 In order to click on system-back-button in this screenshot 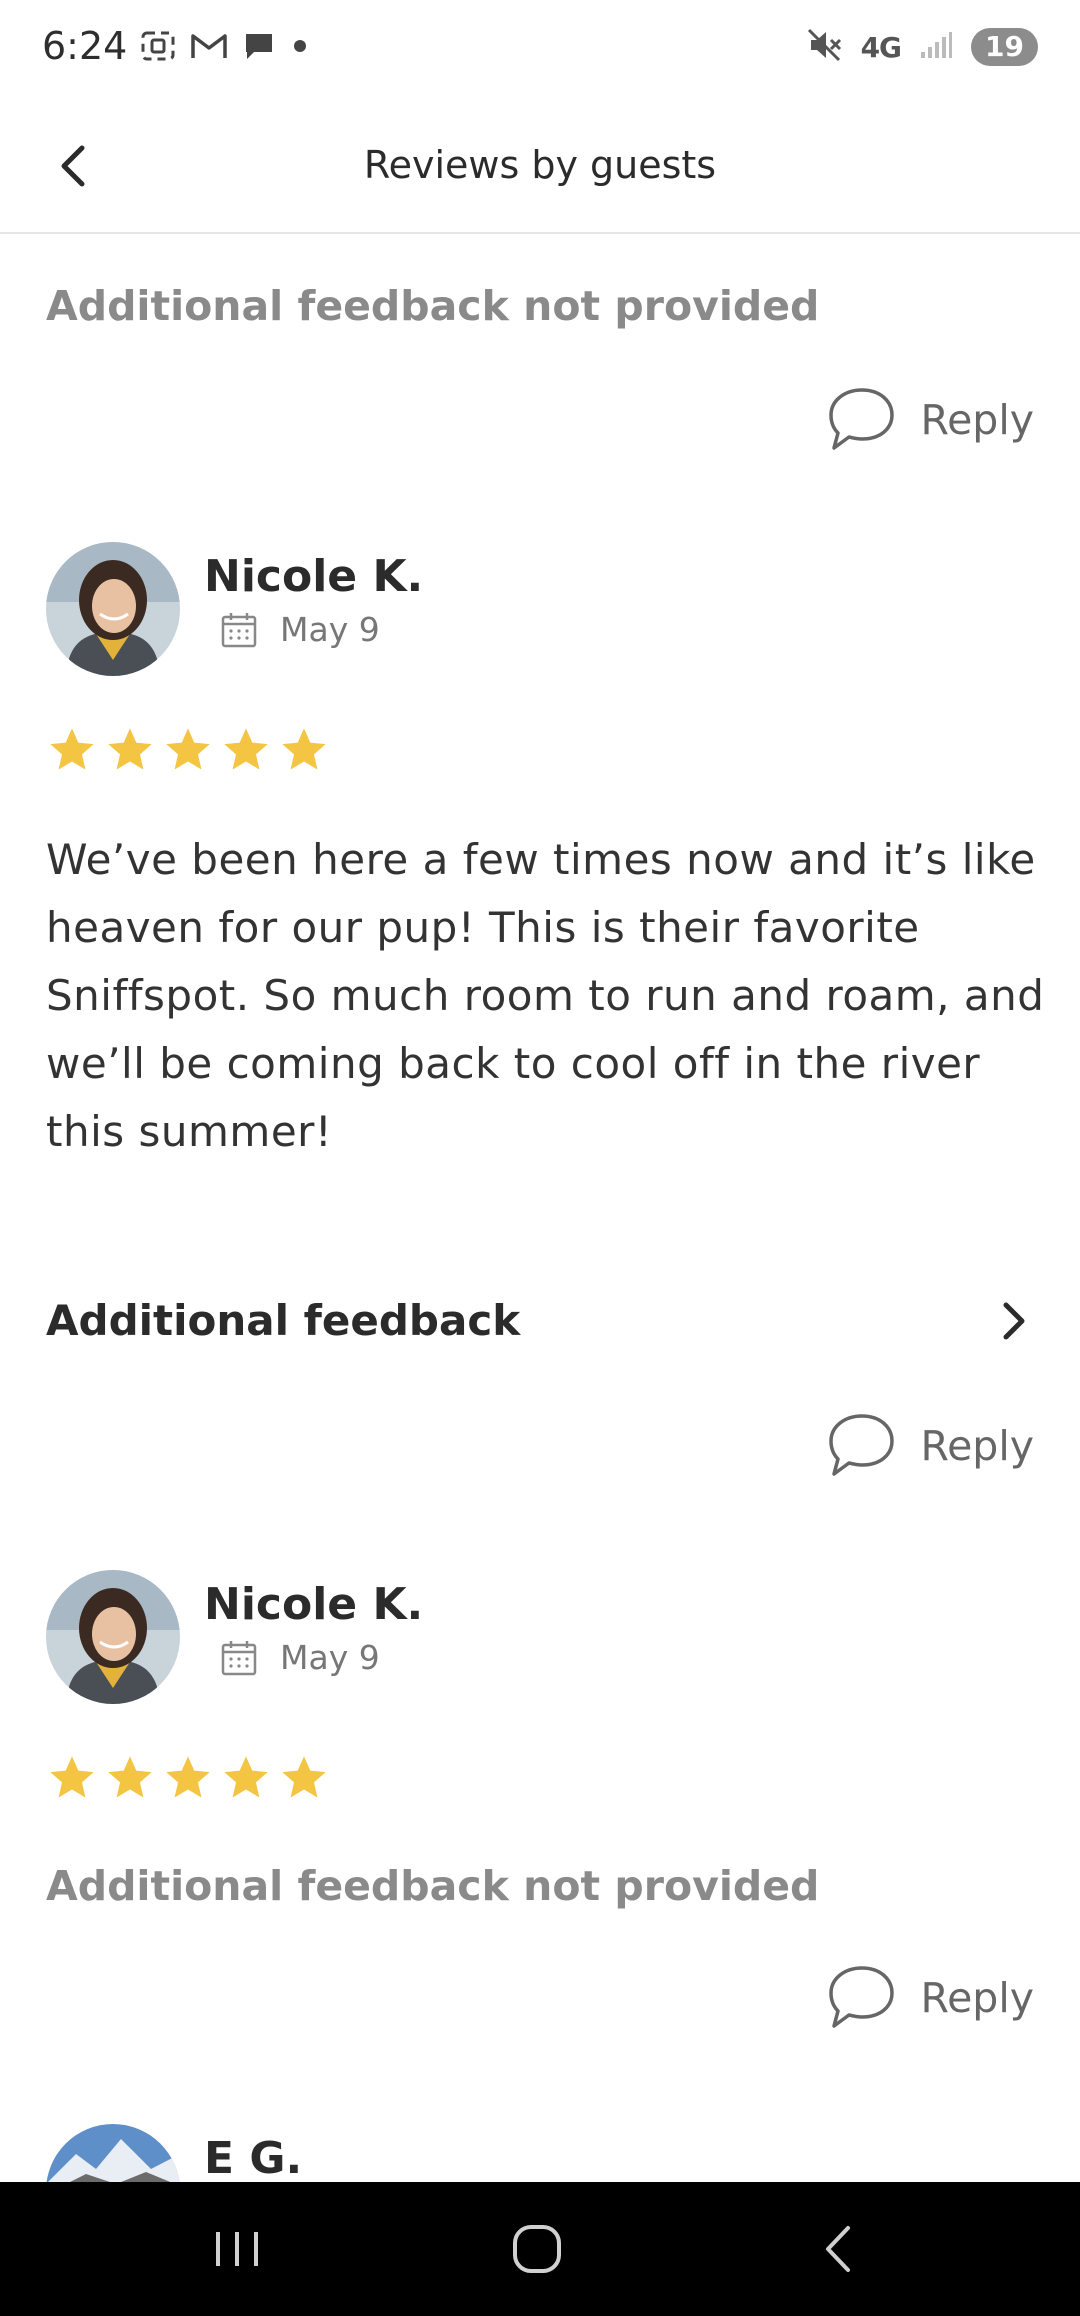, I will do `click(839, 2249)`.